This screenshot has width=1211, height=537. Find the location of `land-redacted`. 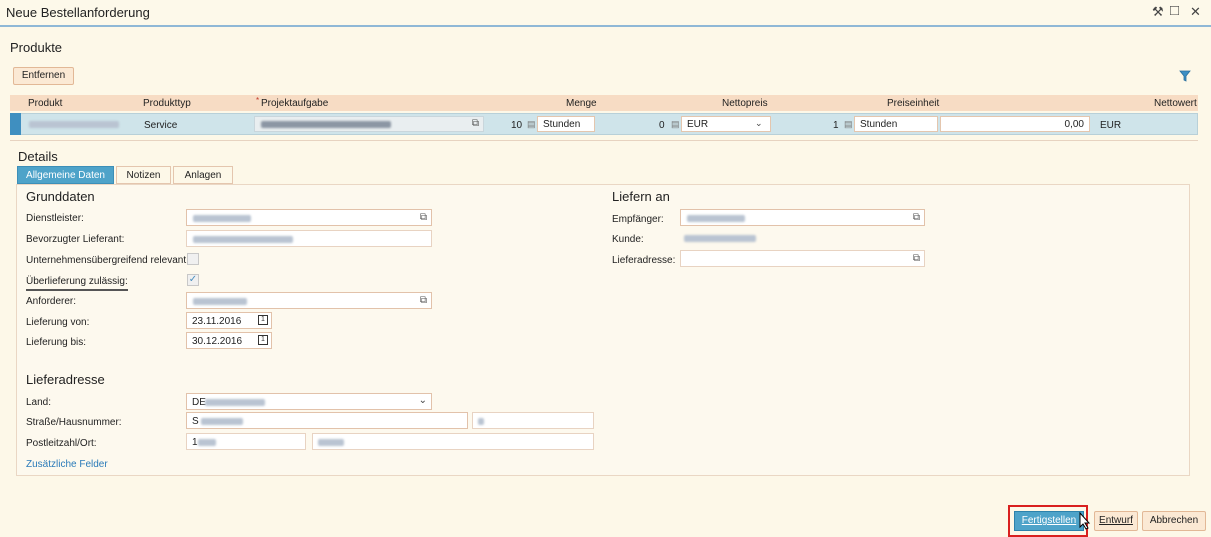

land-redacted is located at coordinates (235, 402).